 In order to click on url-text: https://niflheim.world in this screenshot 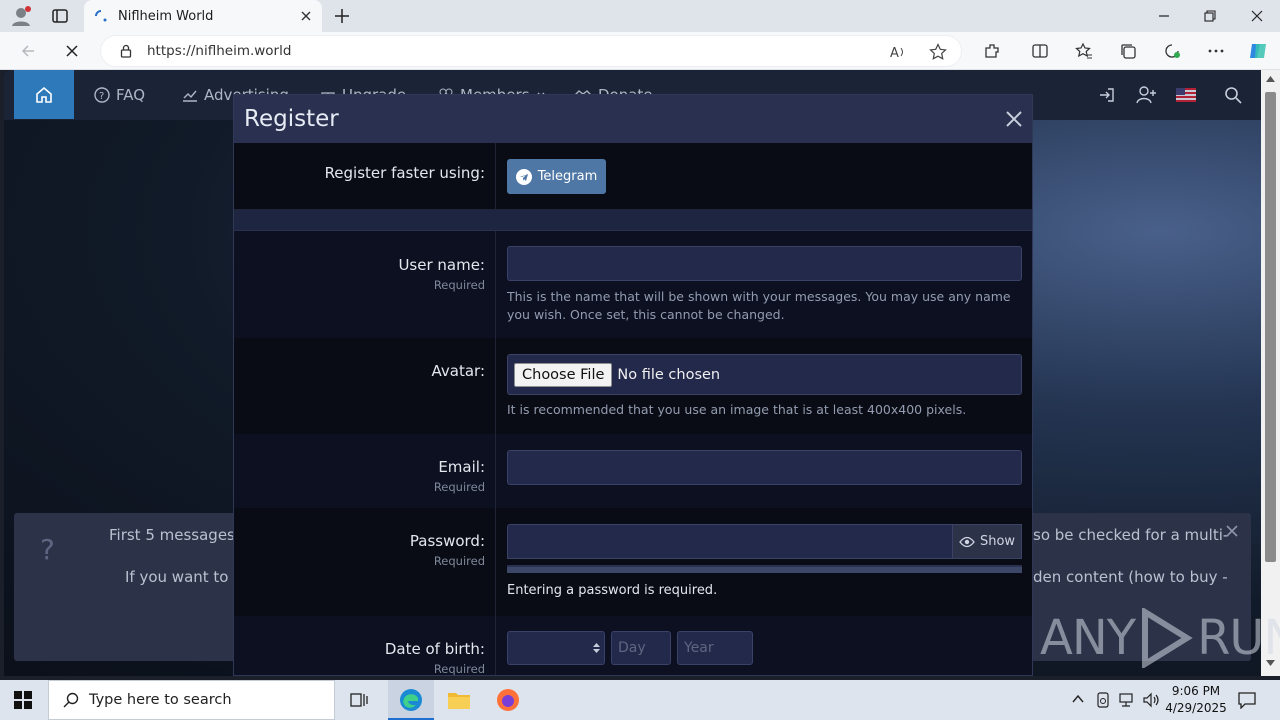, I will do `click(219, 51)`.